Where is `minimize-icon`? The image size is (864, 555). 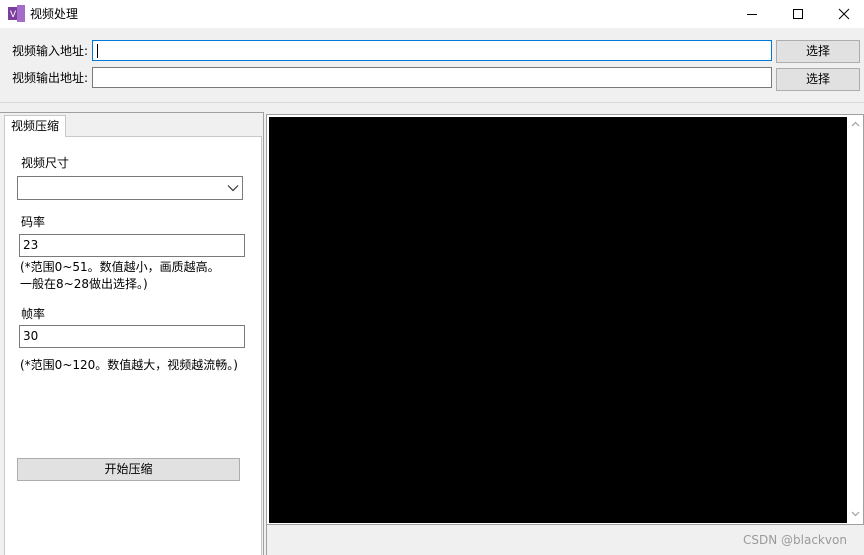
minimize-icon is located at coordinates (752, 14).